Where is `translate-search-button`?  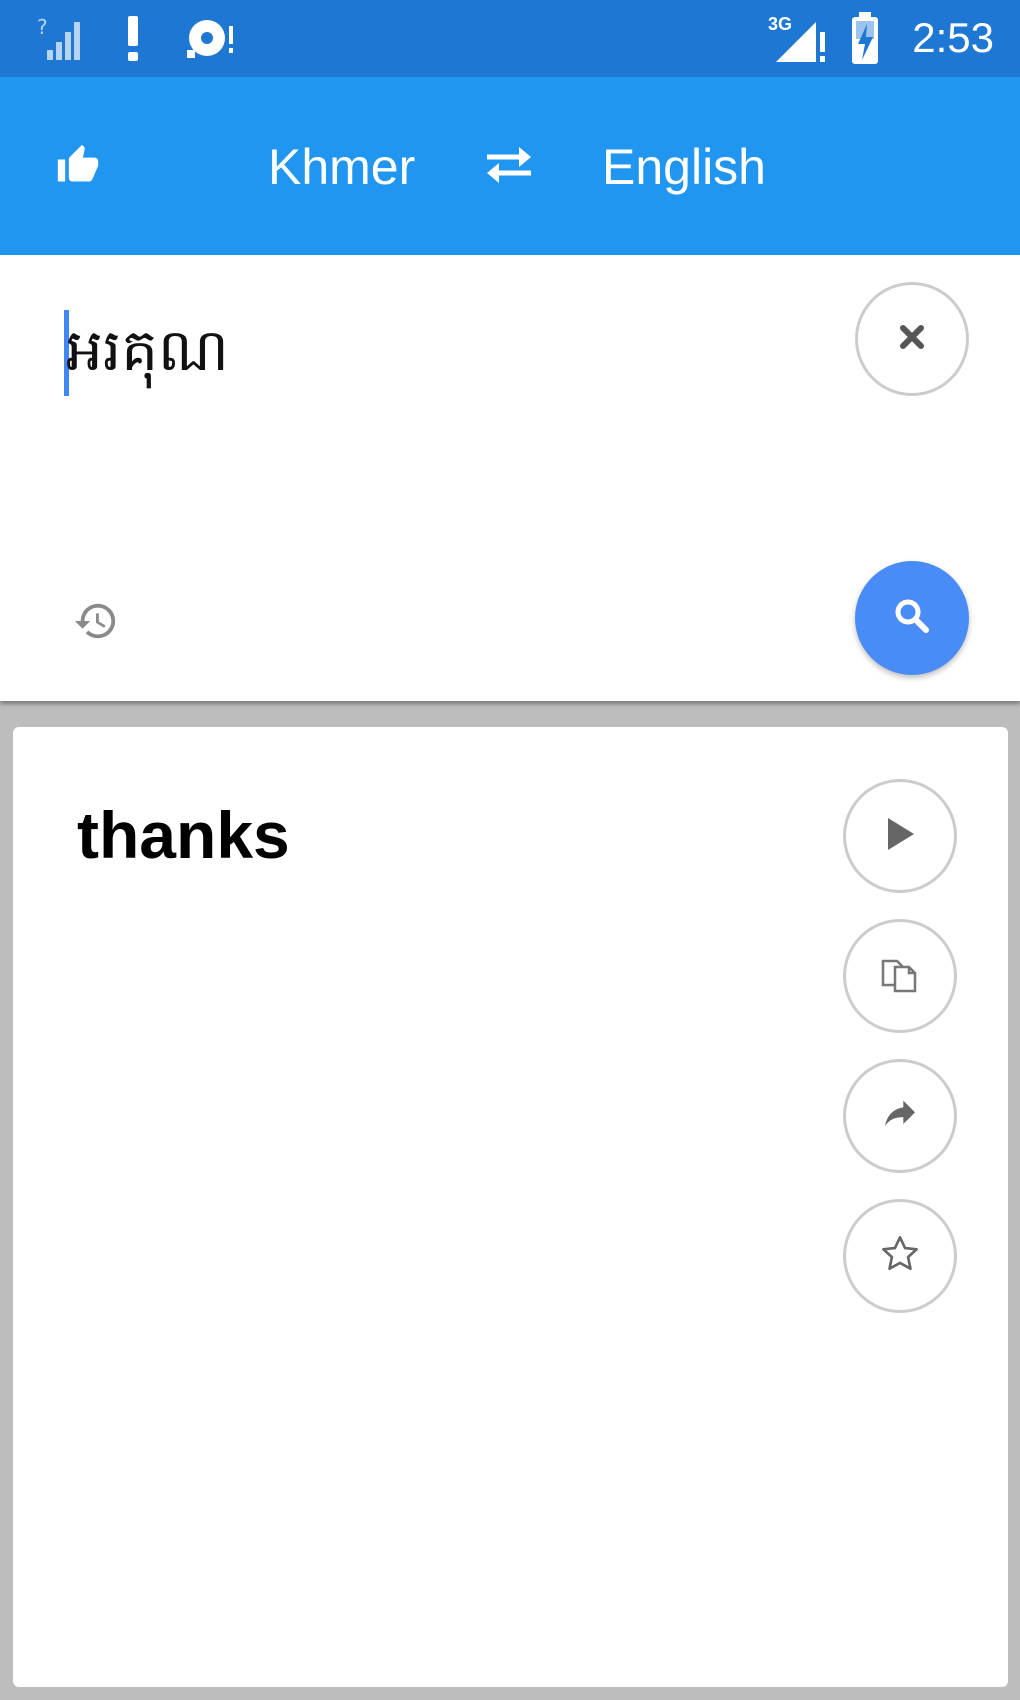
translate-search-button is located at coordinates (912, 618).